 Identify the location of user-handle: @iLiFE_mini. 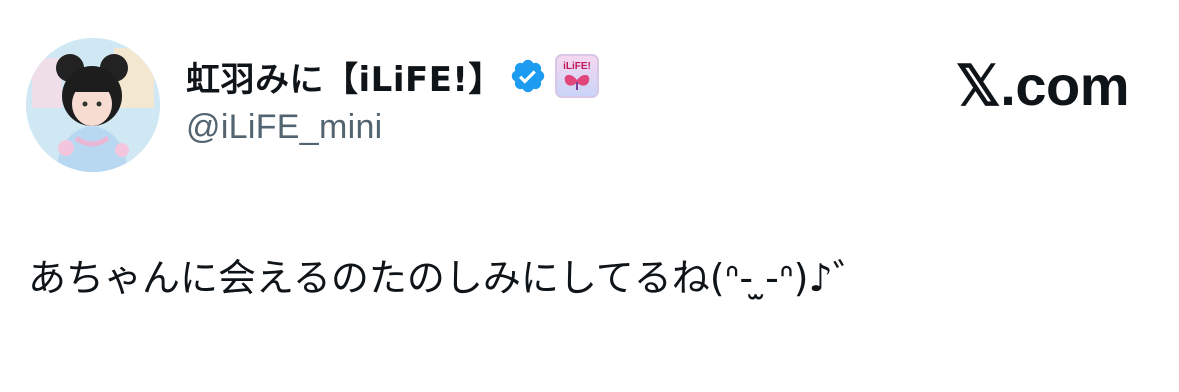
(536, 127).